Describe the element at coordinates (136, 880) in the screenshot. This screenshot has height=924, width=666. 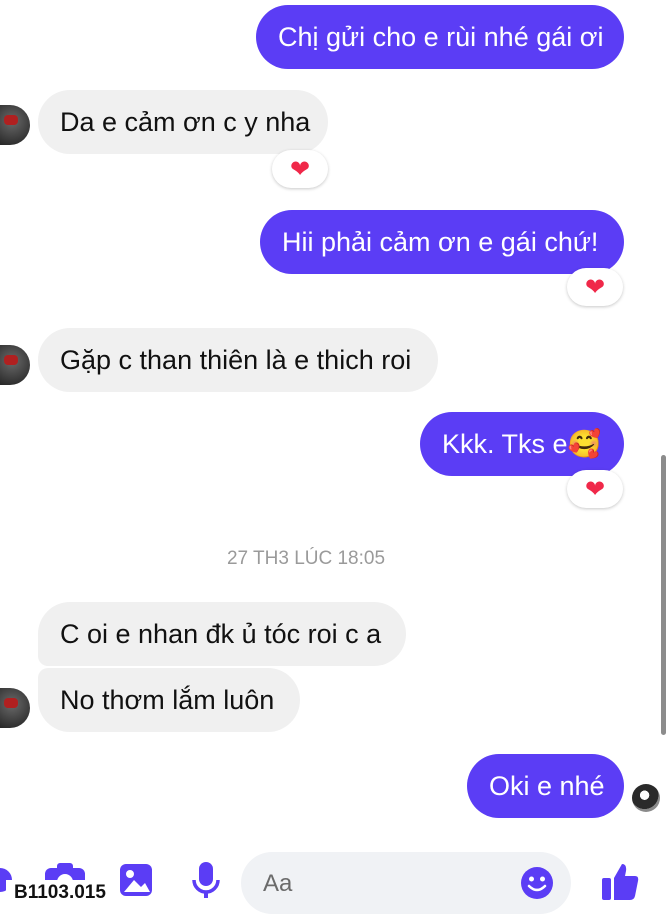
I see `gallery-icon` at that location.